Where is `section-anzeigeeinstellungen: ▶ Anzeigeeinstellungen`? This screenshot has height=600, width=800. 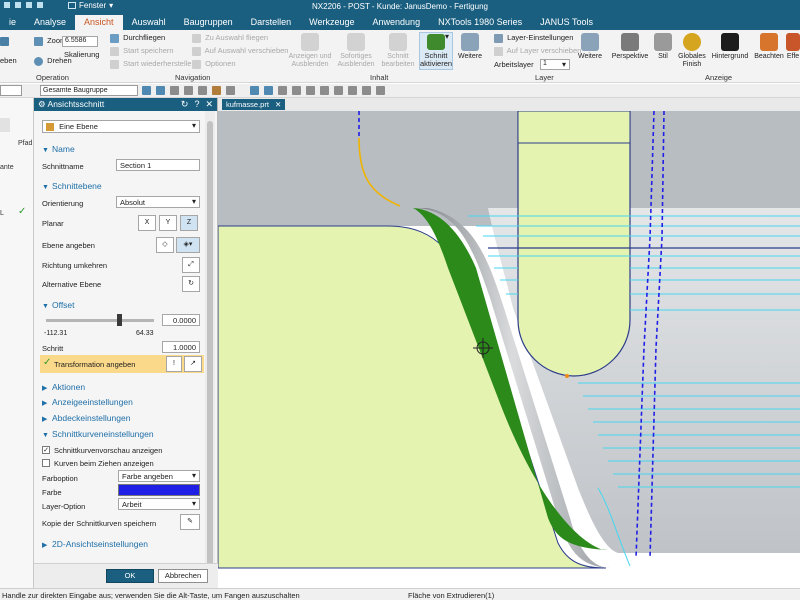
section-anzeigeeinstellungen: ▶ Anzeigeeinstellungen is located at coordinates (126, 402).